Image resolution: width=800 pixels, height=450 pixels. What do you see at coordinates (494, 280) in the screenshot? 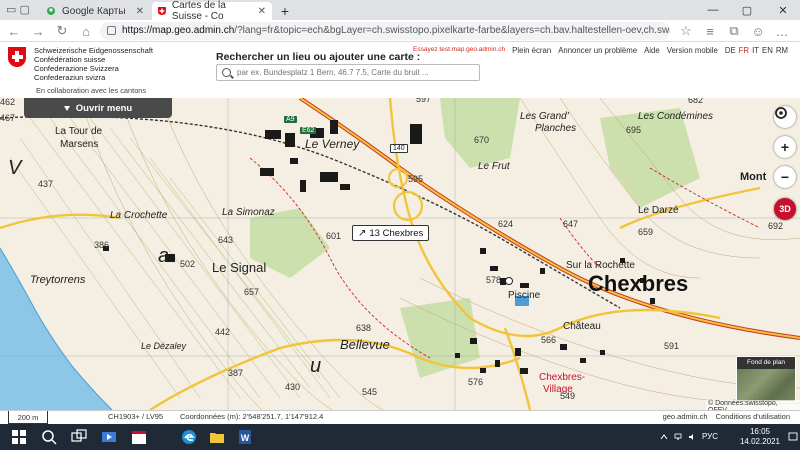
I see `spot-height: 578` at bounding box center [494, 280].